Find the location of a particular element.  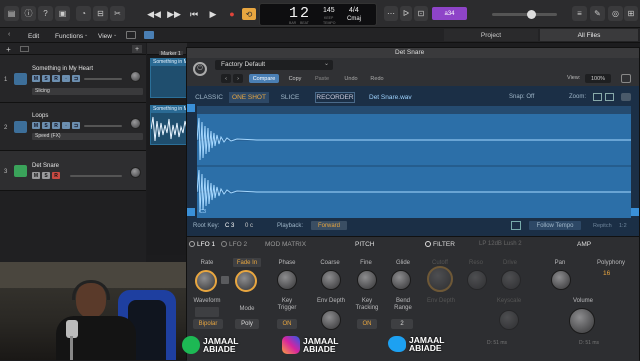

track-plugin-slot: Slicing is located at coordinates (87, 91).